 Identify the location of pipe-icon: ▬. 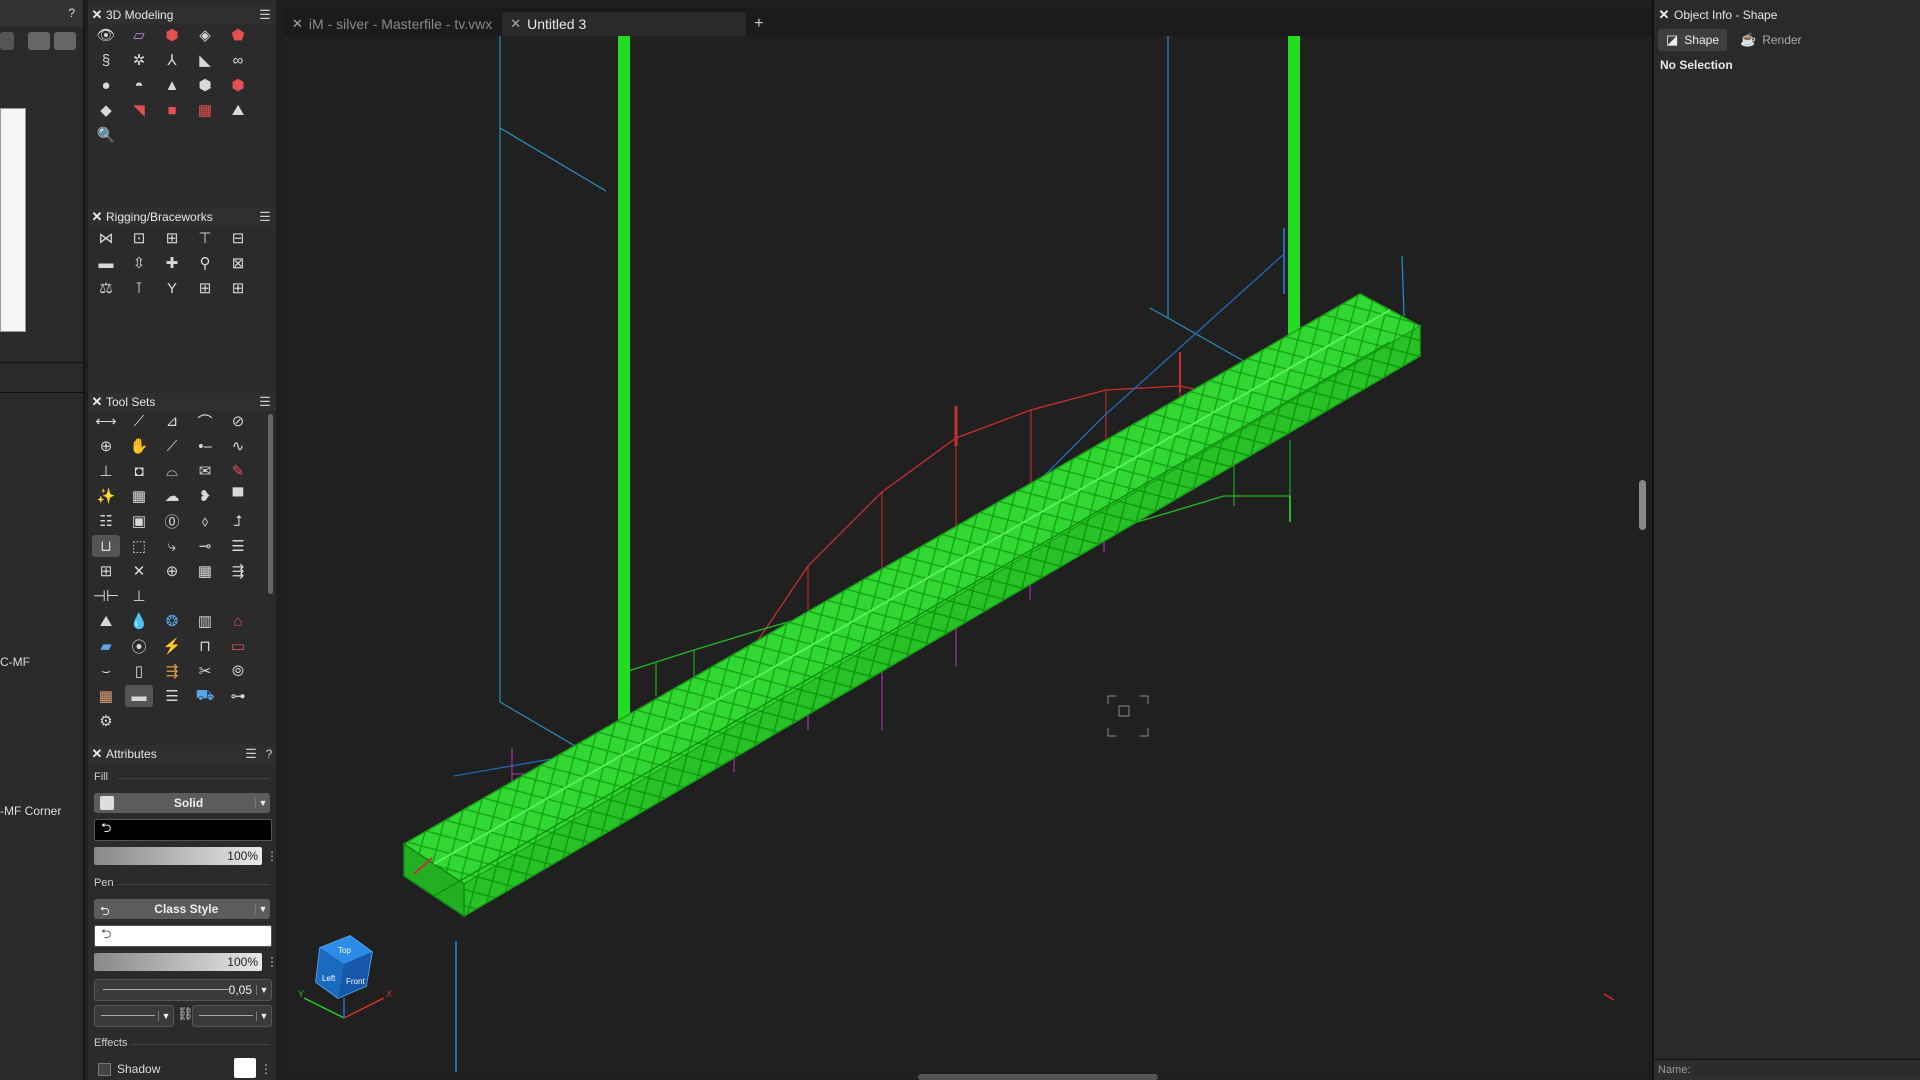
(106, 263).